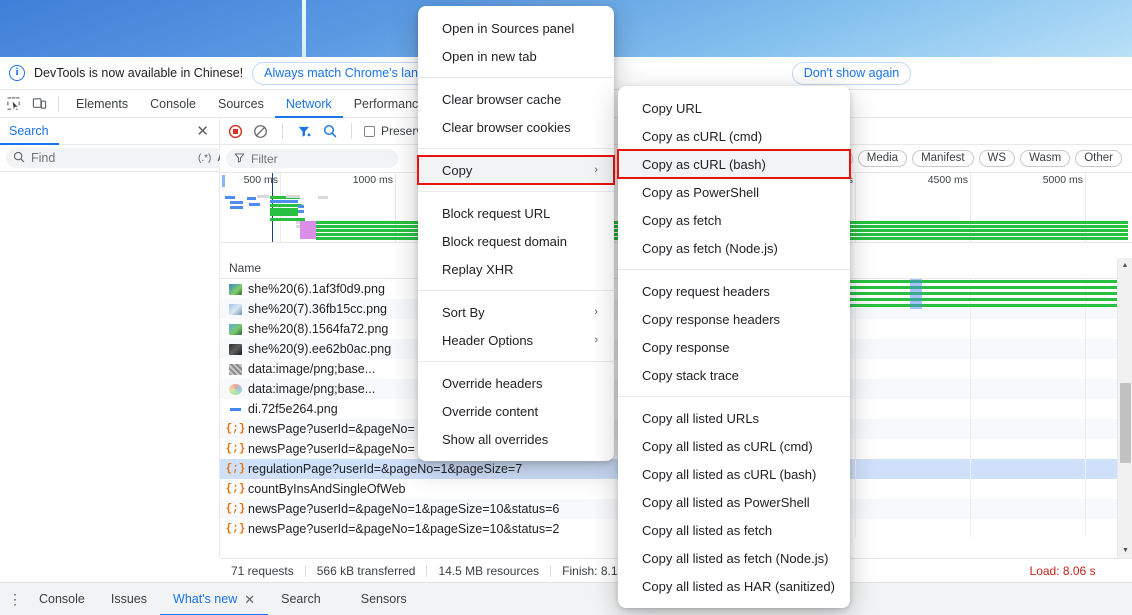 The image size is (1132, 615). Describe the element at coordinates (704, 164) in the screenshot. I see `menu-item-label: Copy as cURL (bash)` at that location.